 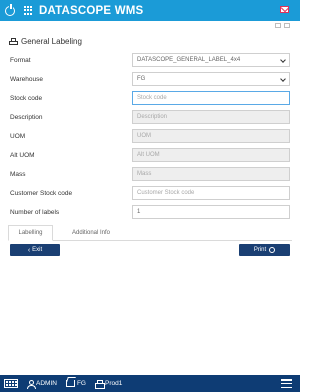 What do you see at coordinates (20, 60) in the screenshot?
I see `format-label: Format` at bounding box center [20, 60].